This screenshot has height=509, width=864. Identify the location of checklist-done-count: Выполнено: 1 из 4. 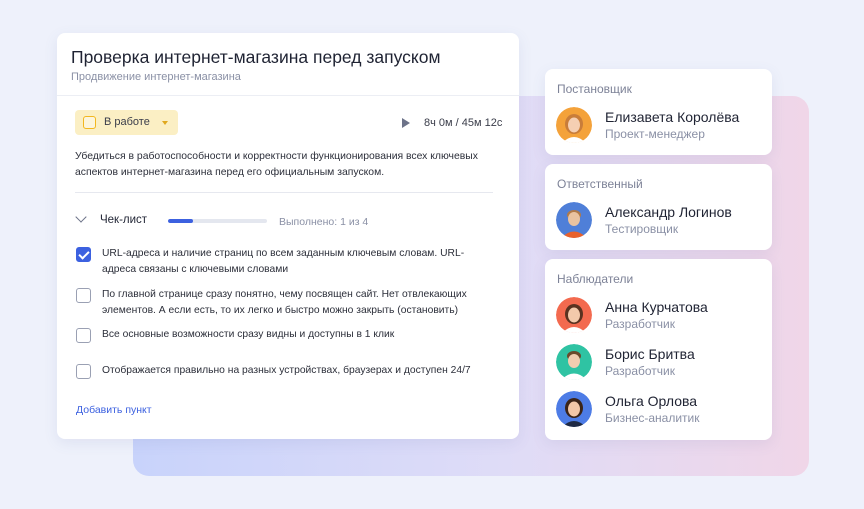
(324, 222).